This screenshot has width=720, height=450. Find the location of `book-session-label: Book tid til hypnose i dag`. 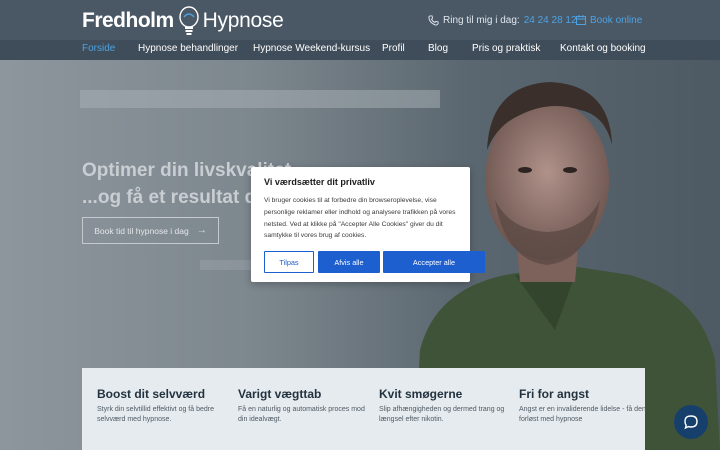

book-session-label: Book tid til hypnose i dag is located at coordinates (141, 230).